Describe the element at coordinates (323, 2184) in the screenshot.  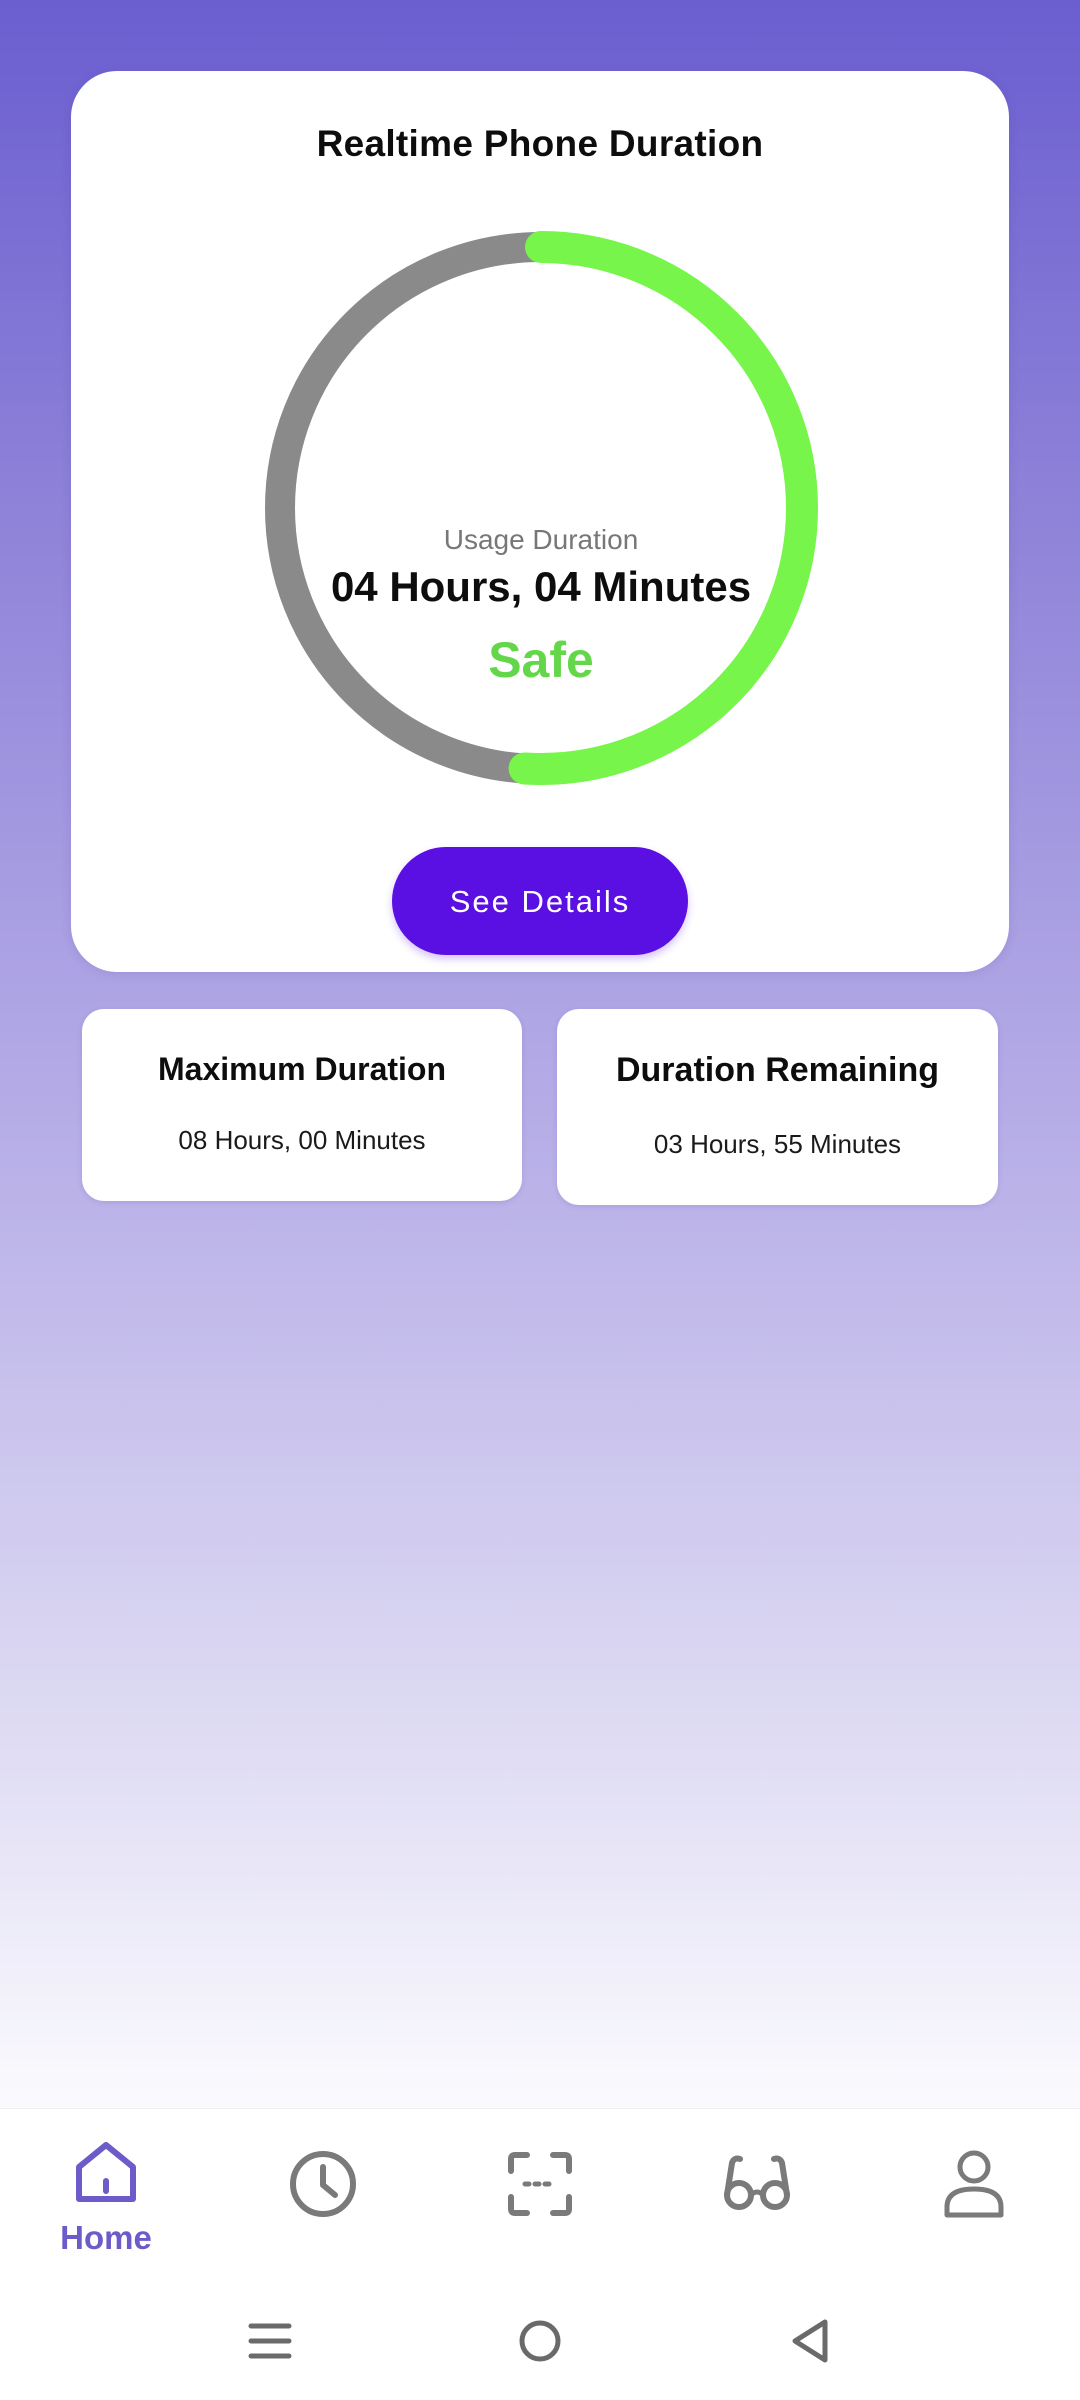
I see `clock-icon` at that location.